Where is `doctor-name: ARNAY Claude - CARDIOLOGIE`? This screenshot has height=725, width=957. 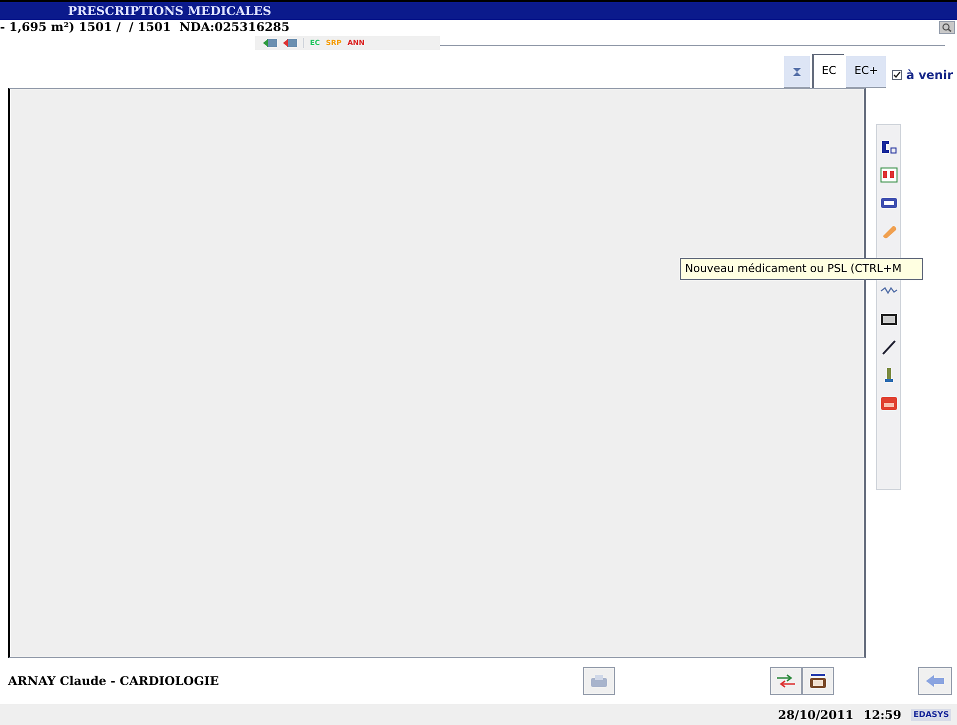 doctor-name: ARNAY Claude - CARDIOLOGIE is located at coordinates (114, 681).